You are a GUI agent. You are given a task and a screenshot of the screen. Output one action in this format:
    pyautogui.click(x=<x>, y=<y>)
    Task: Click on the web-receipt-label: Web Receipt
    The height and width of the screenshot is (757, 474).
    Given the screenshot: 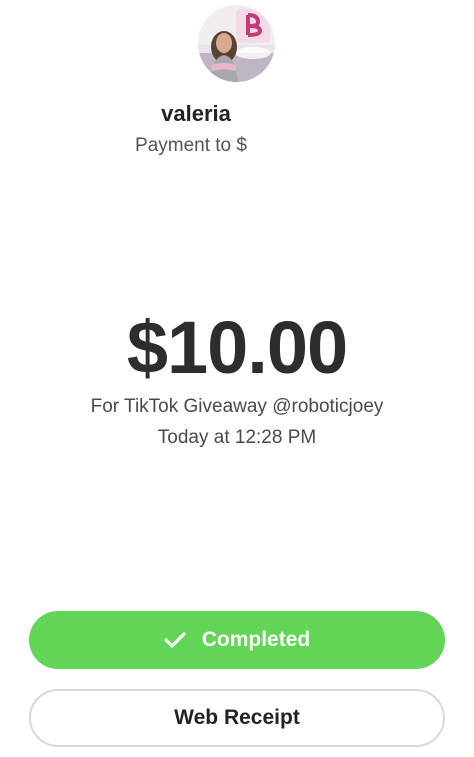 What is the action you would take?
    pyautogui.click(x=237, y=717)
    